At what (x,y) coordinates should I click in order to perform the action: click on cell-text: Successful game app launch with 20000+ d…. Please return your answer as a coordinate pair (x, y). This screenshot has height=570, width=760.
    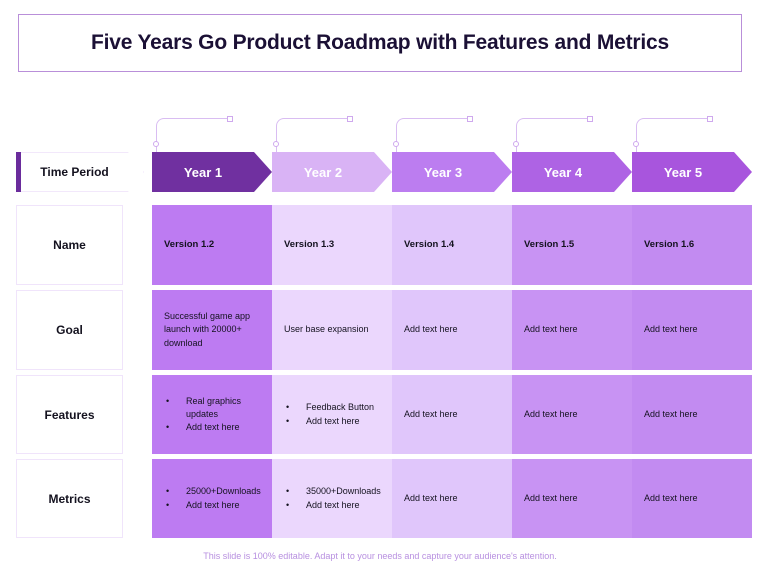
    Looking at the image, I should click on (207, 329).